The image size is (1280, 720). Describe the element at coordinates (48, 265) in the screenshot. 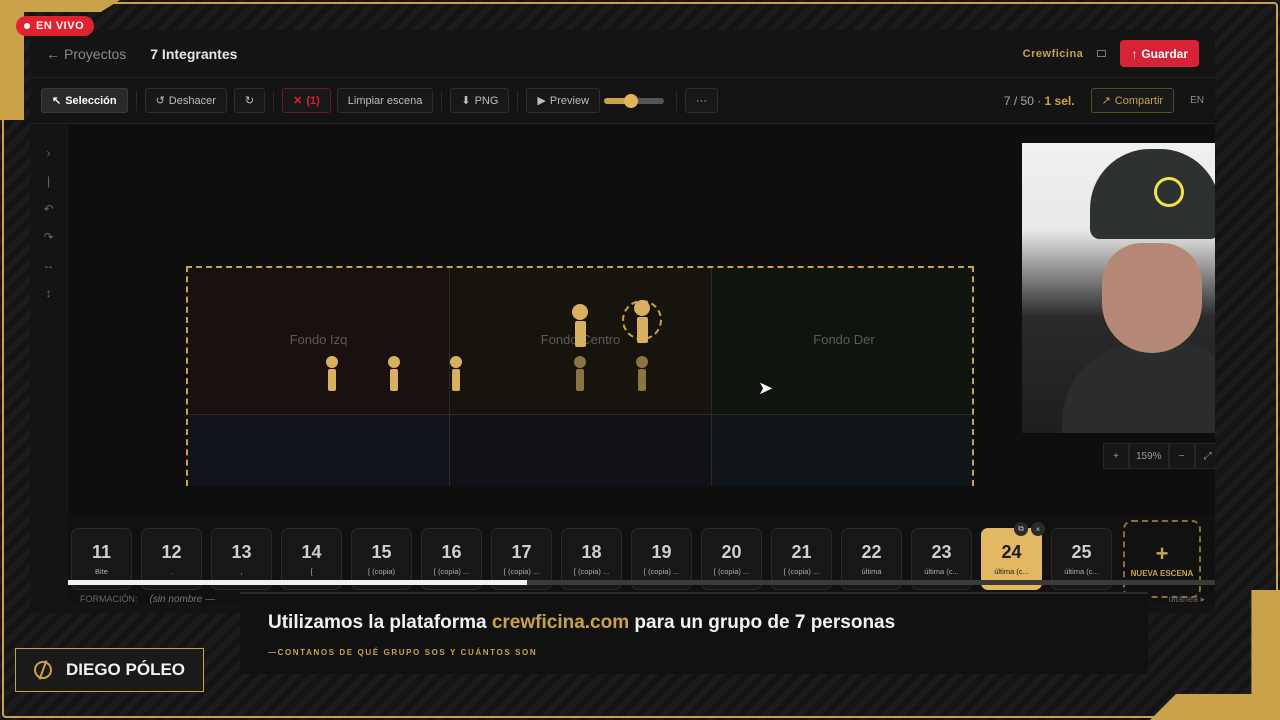

I see `flip-horizontal-icon: ↔` at that location.